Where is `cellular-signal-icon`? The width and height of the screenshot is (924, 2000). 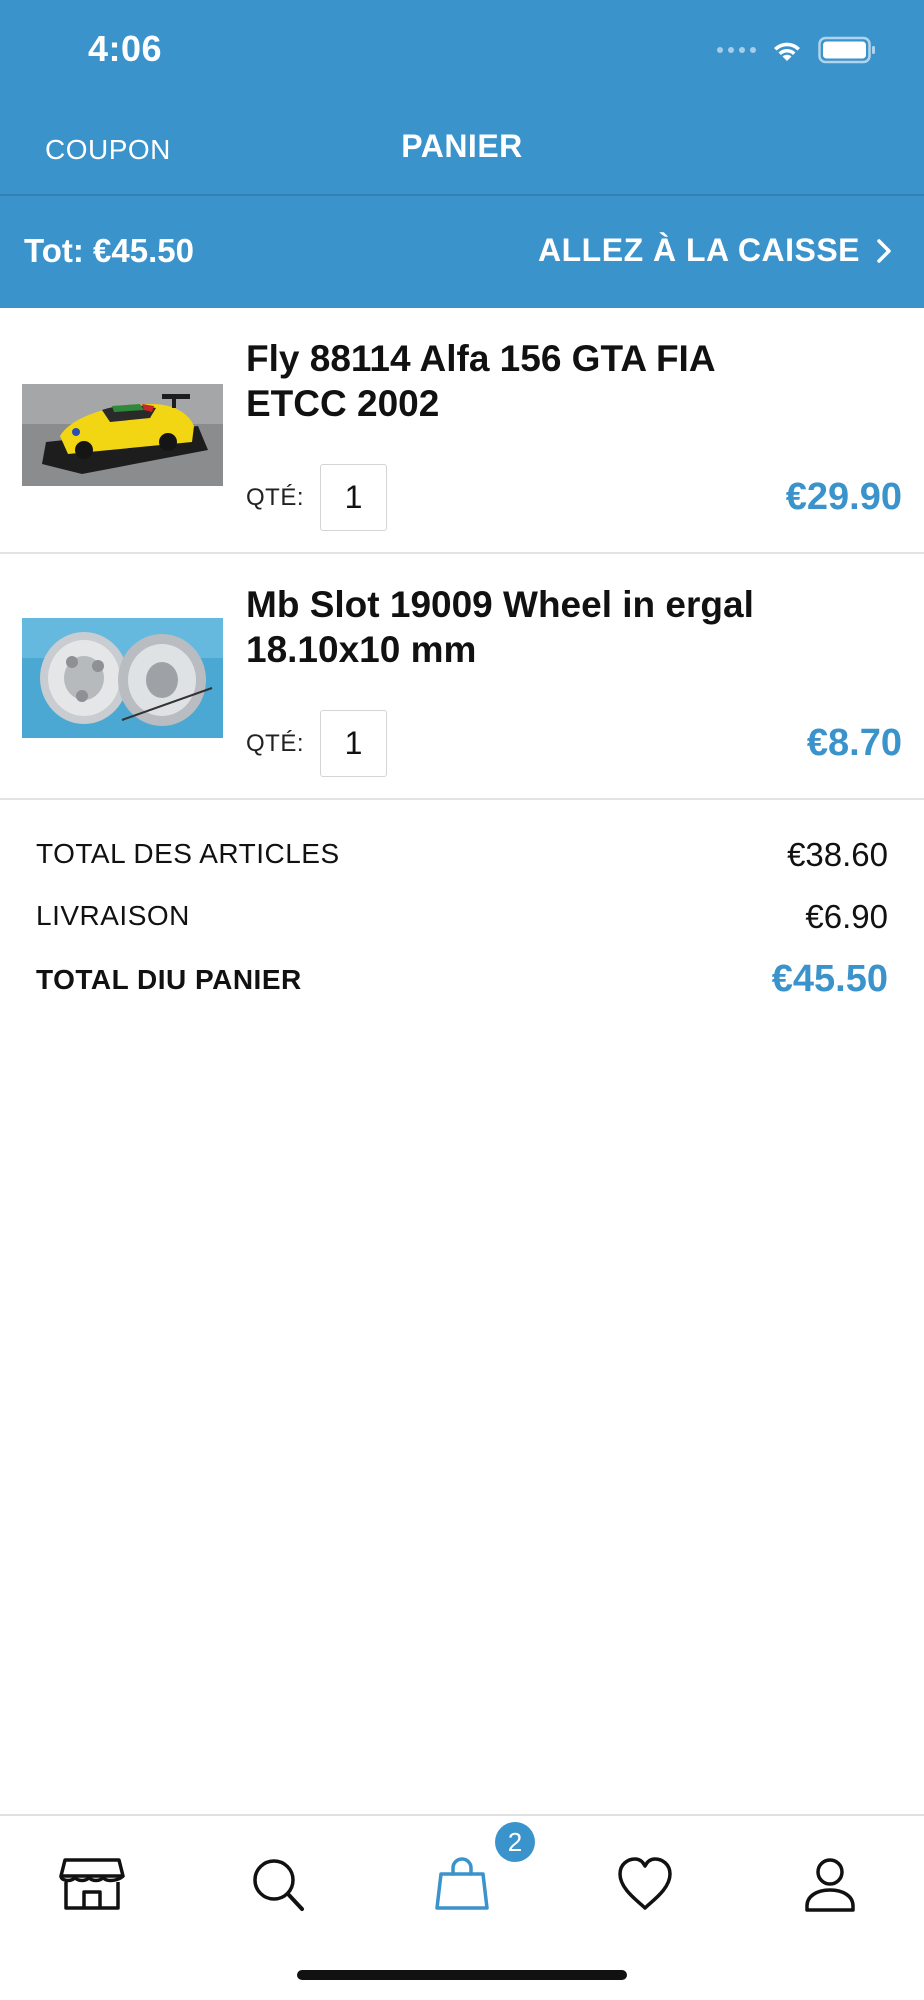 cellular-signal-icon is located at coordinates (736, 50).